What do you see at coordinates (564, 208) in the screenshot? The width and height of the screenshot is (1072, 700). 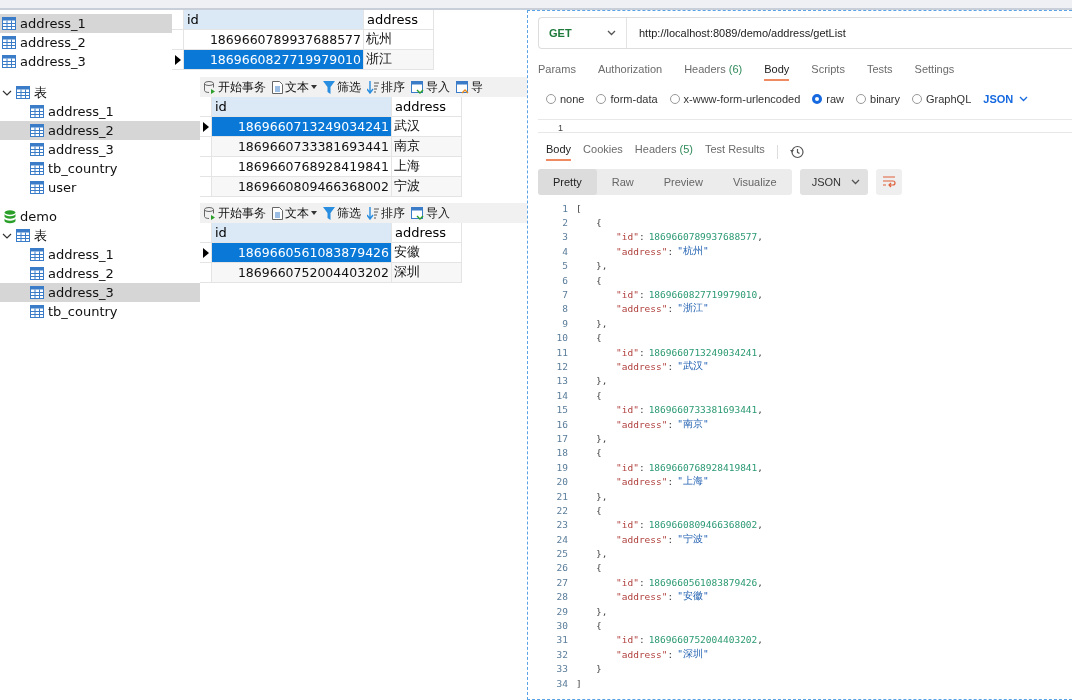 I see `line-number: 1` at bounding box center [564, 208].